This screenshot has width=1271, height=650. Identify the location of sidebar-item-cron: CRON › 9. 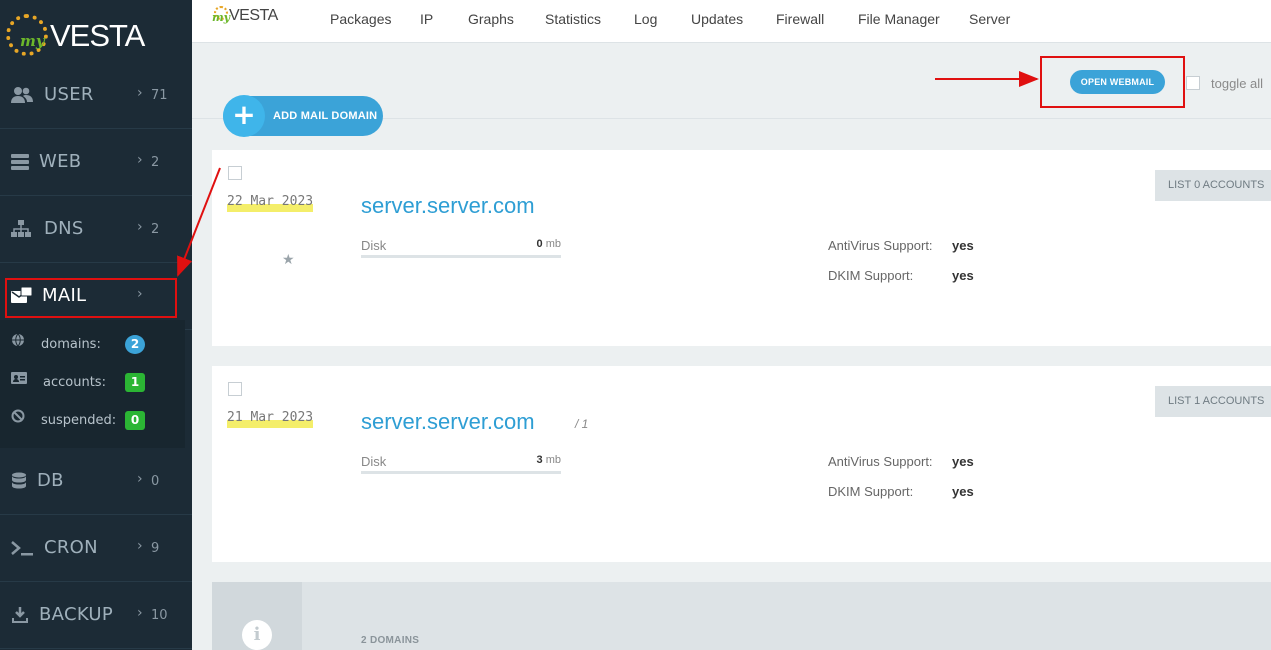
(96, 548).